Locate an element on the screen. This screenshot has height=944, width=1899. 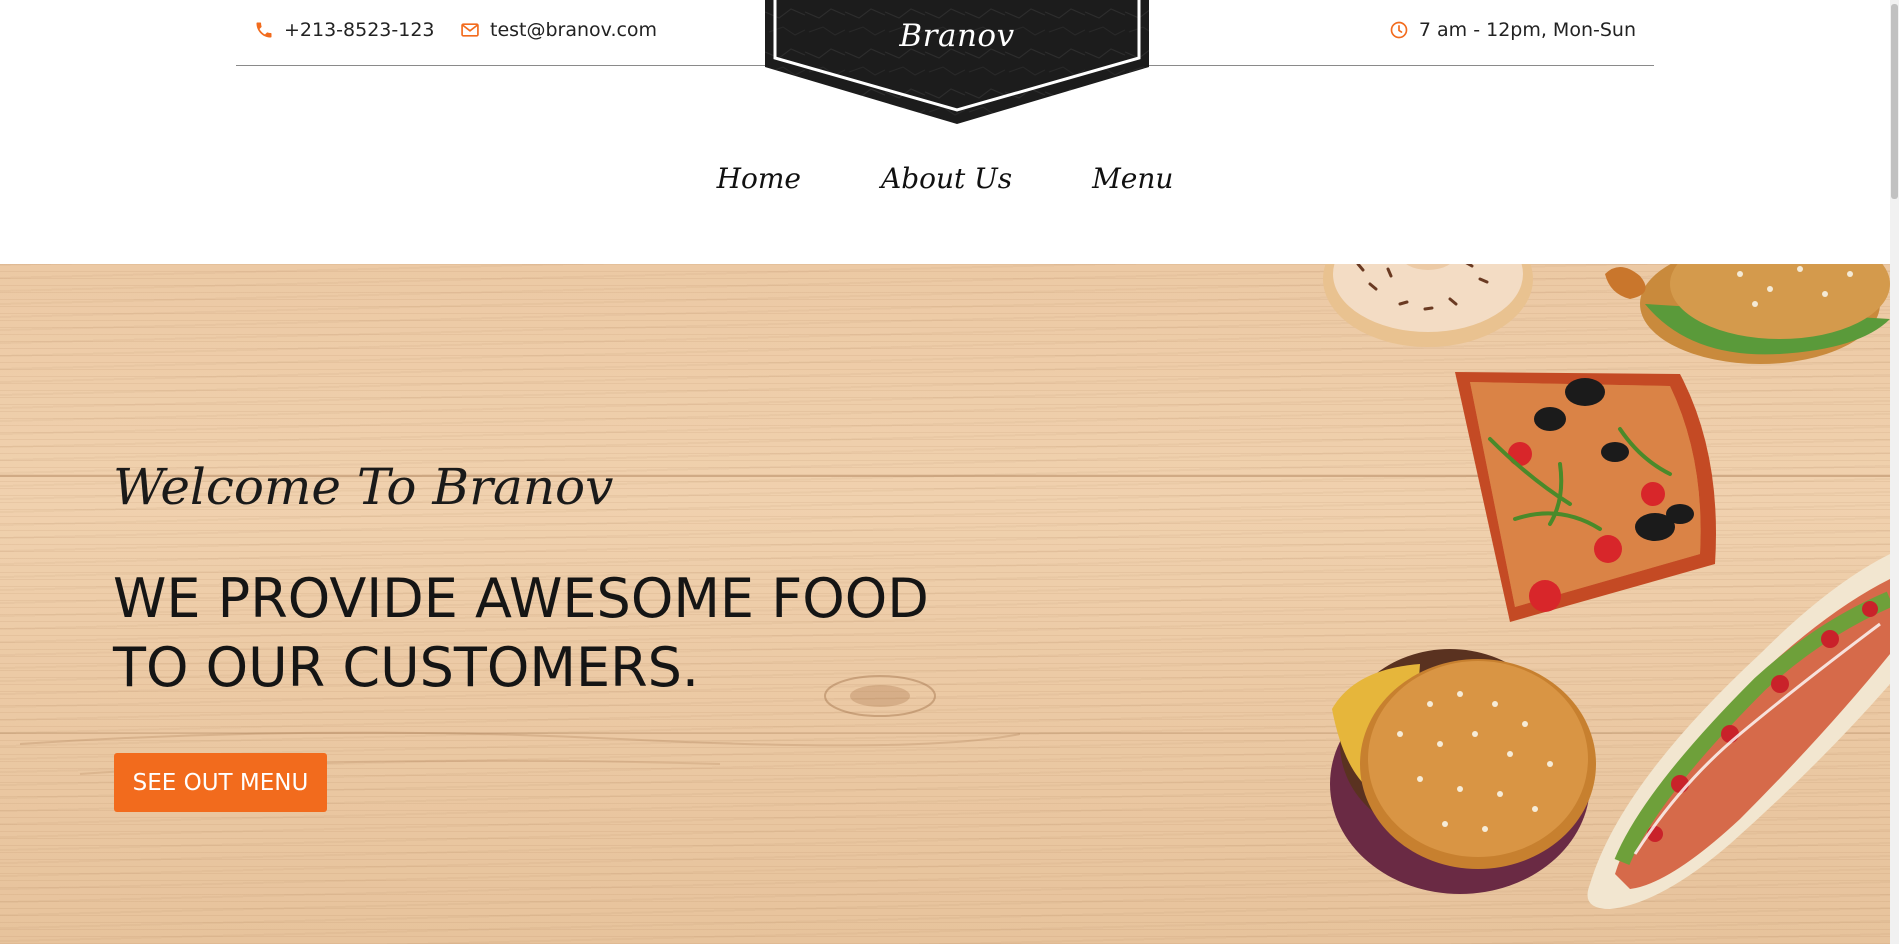
main-nav: Home About Us Menu is located at coordinates (945, 178).